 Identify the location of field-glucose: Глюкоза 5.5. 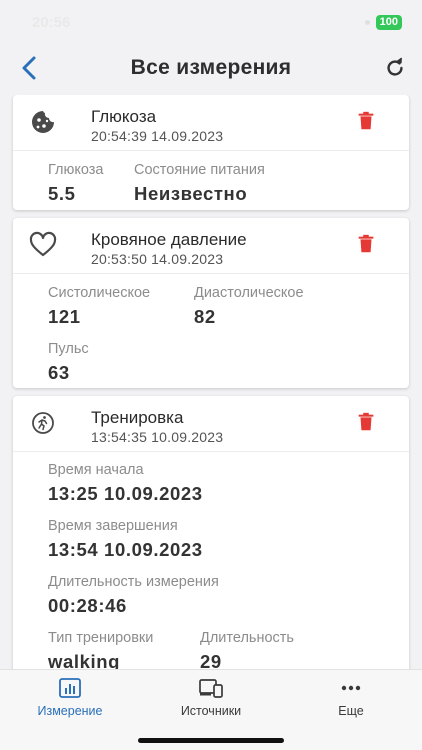
(76, 183).